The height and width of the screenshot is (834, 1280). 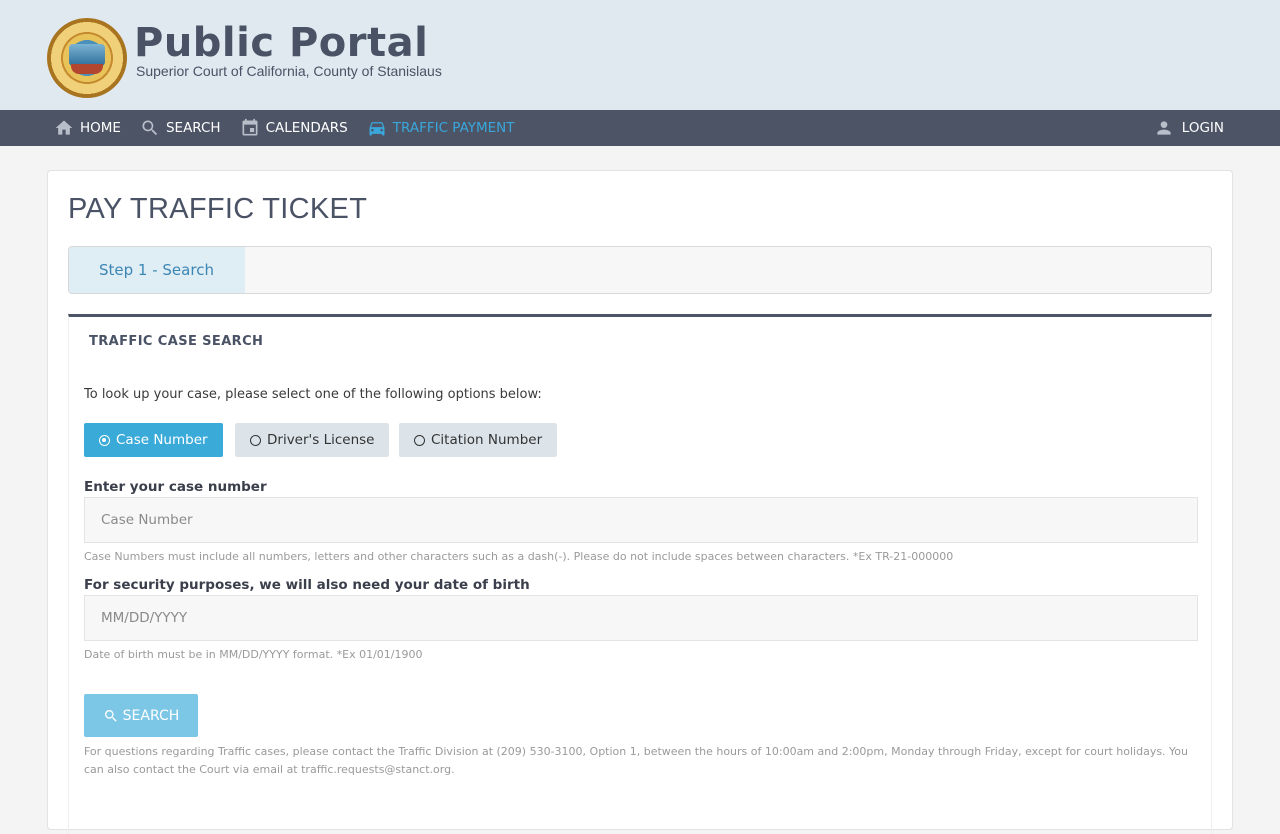 I want to click on nav-traffic-payment-label: TRAFFIC PAYMENT, so click(x=453, y=128).